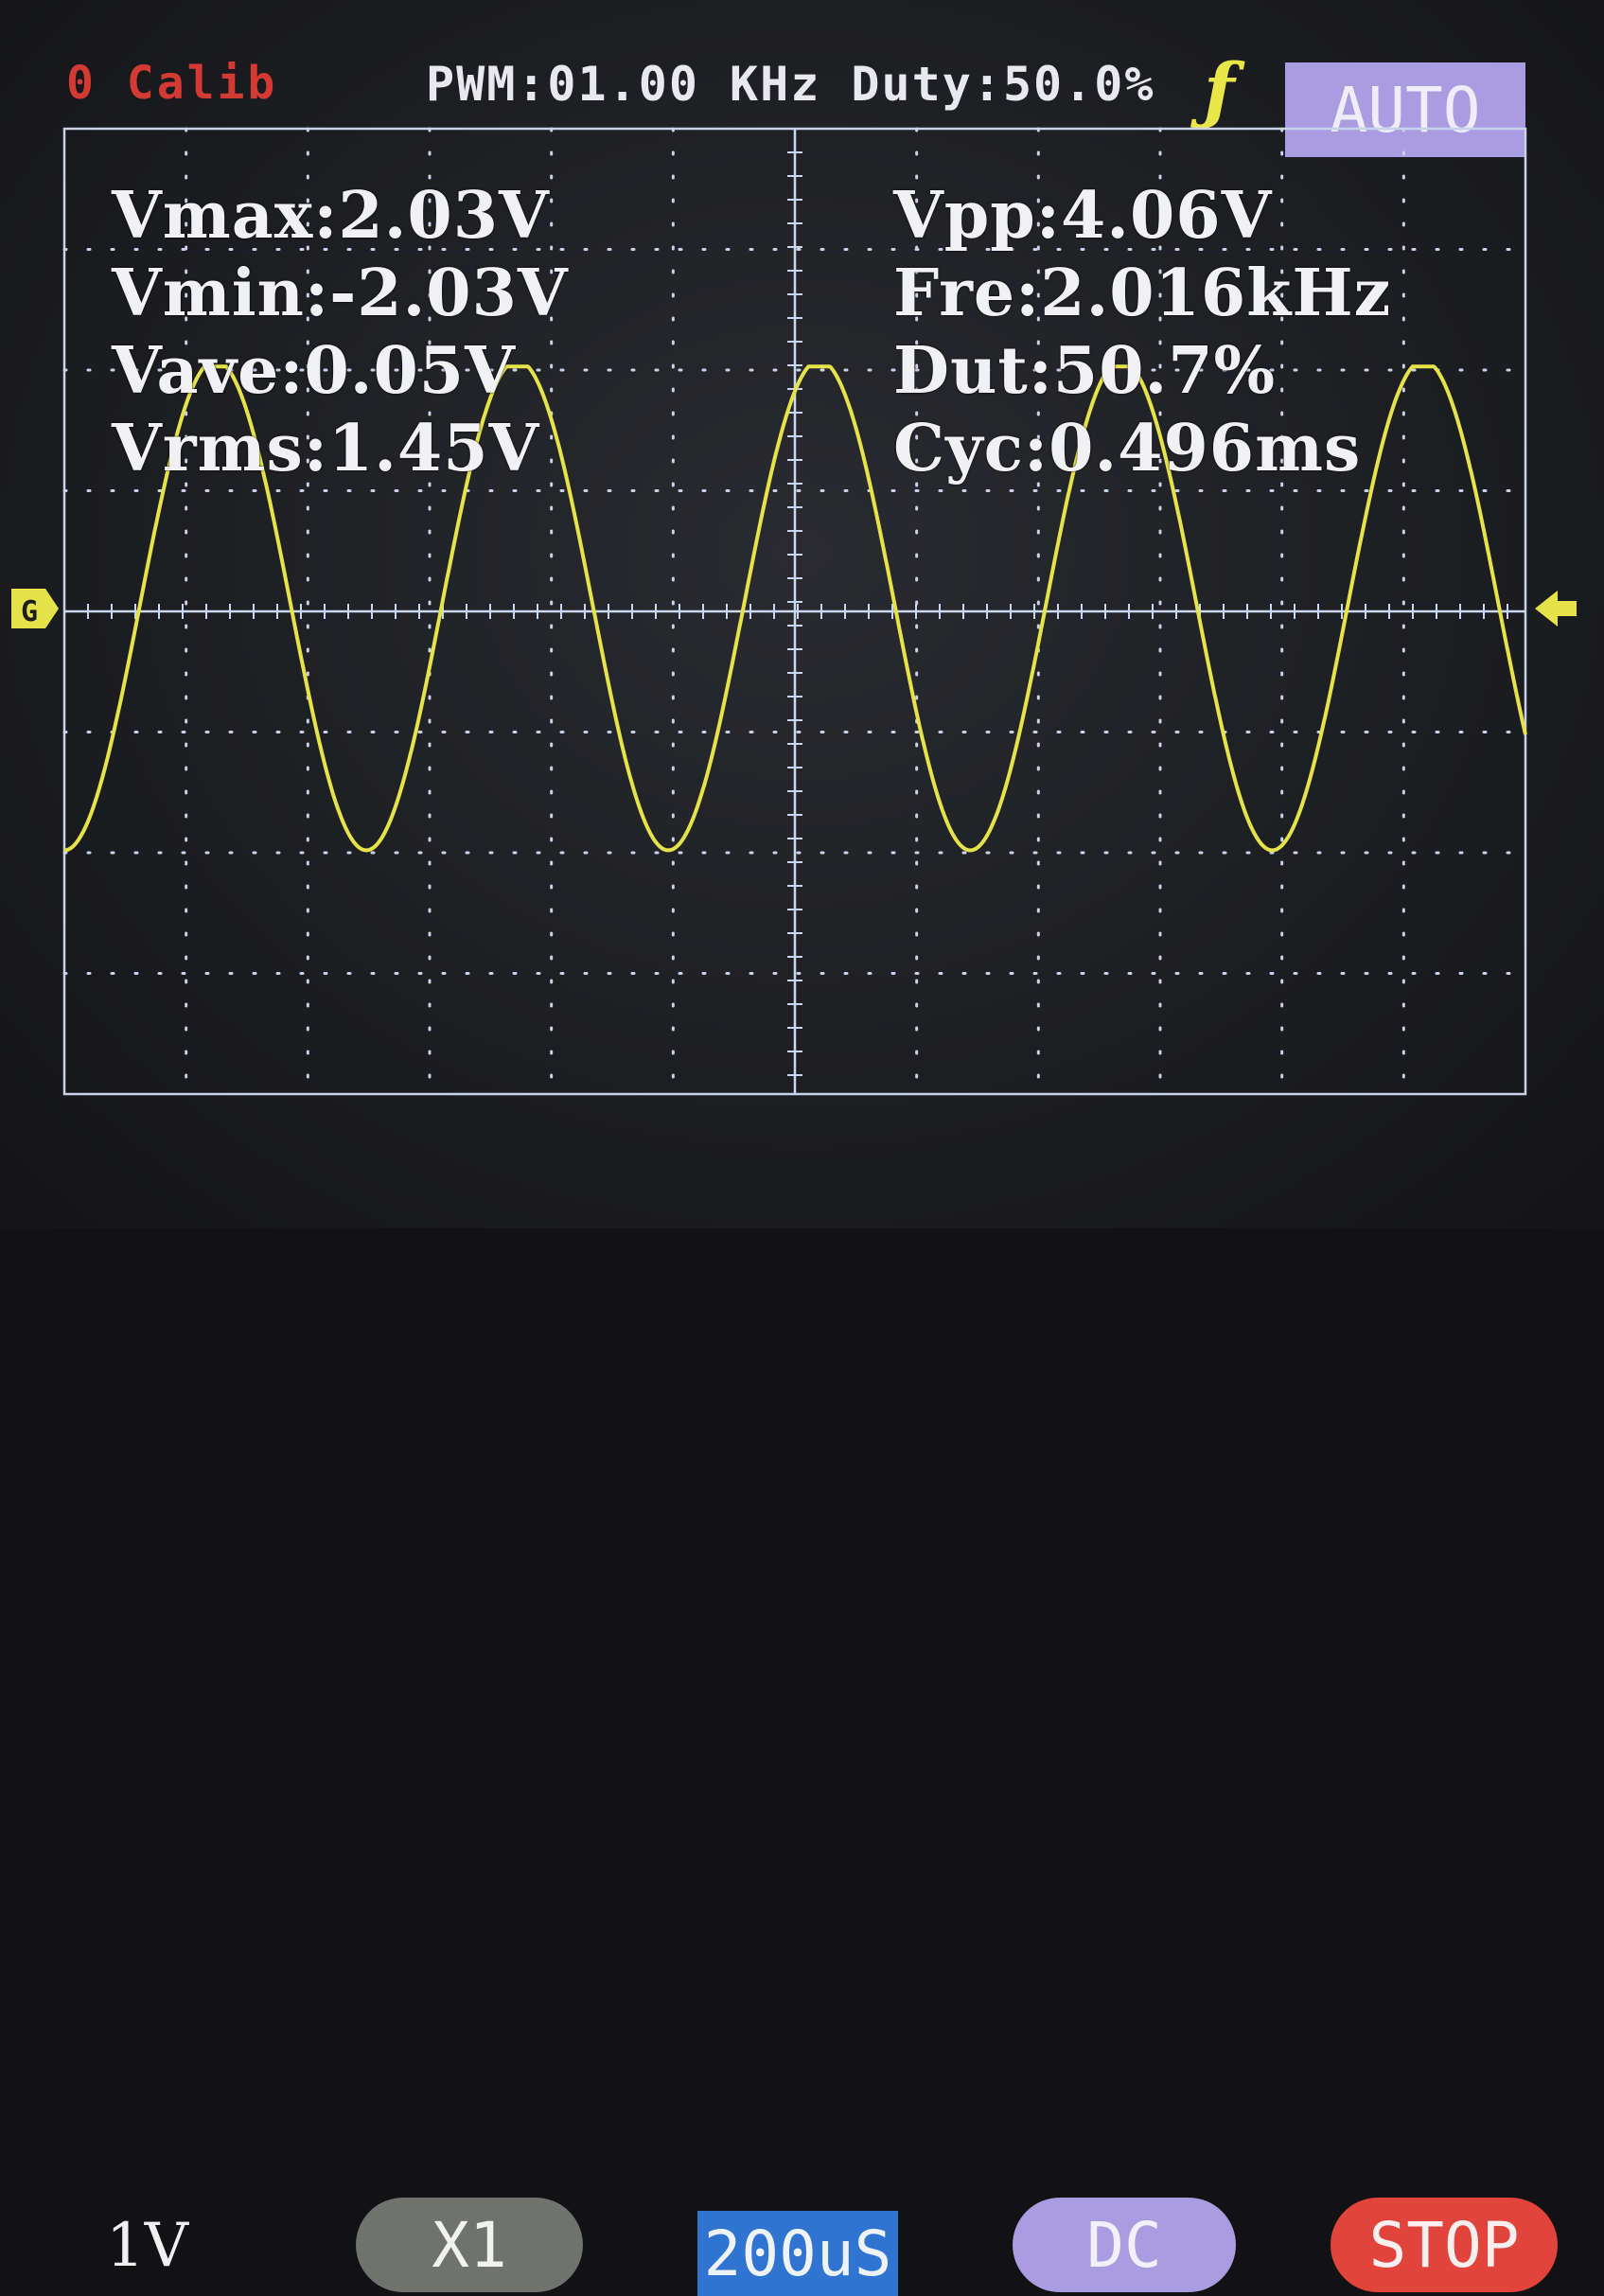 Image resolution: width=1604 pixels, height=2296 pixels. I want to click on trigger-level-arrow-icon, so click(1556, 609).